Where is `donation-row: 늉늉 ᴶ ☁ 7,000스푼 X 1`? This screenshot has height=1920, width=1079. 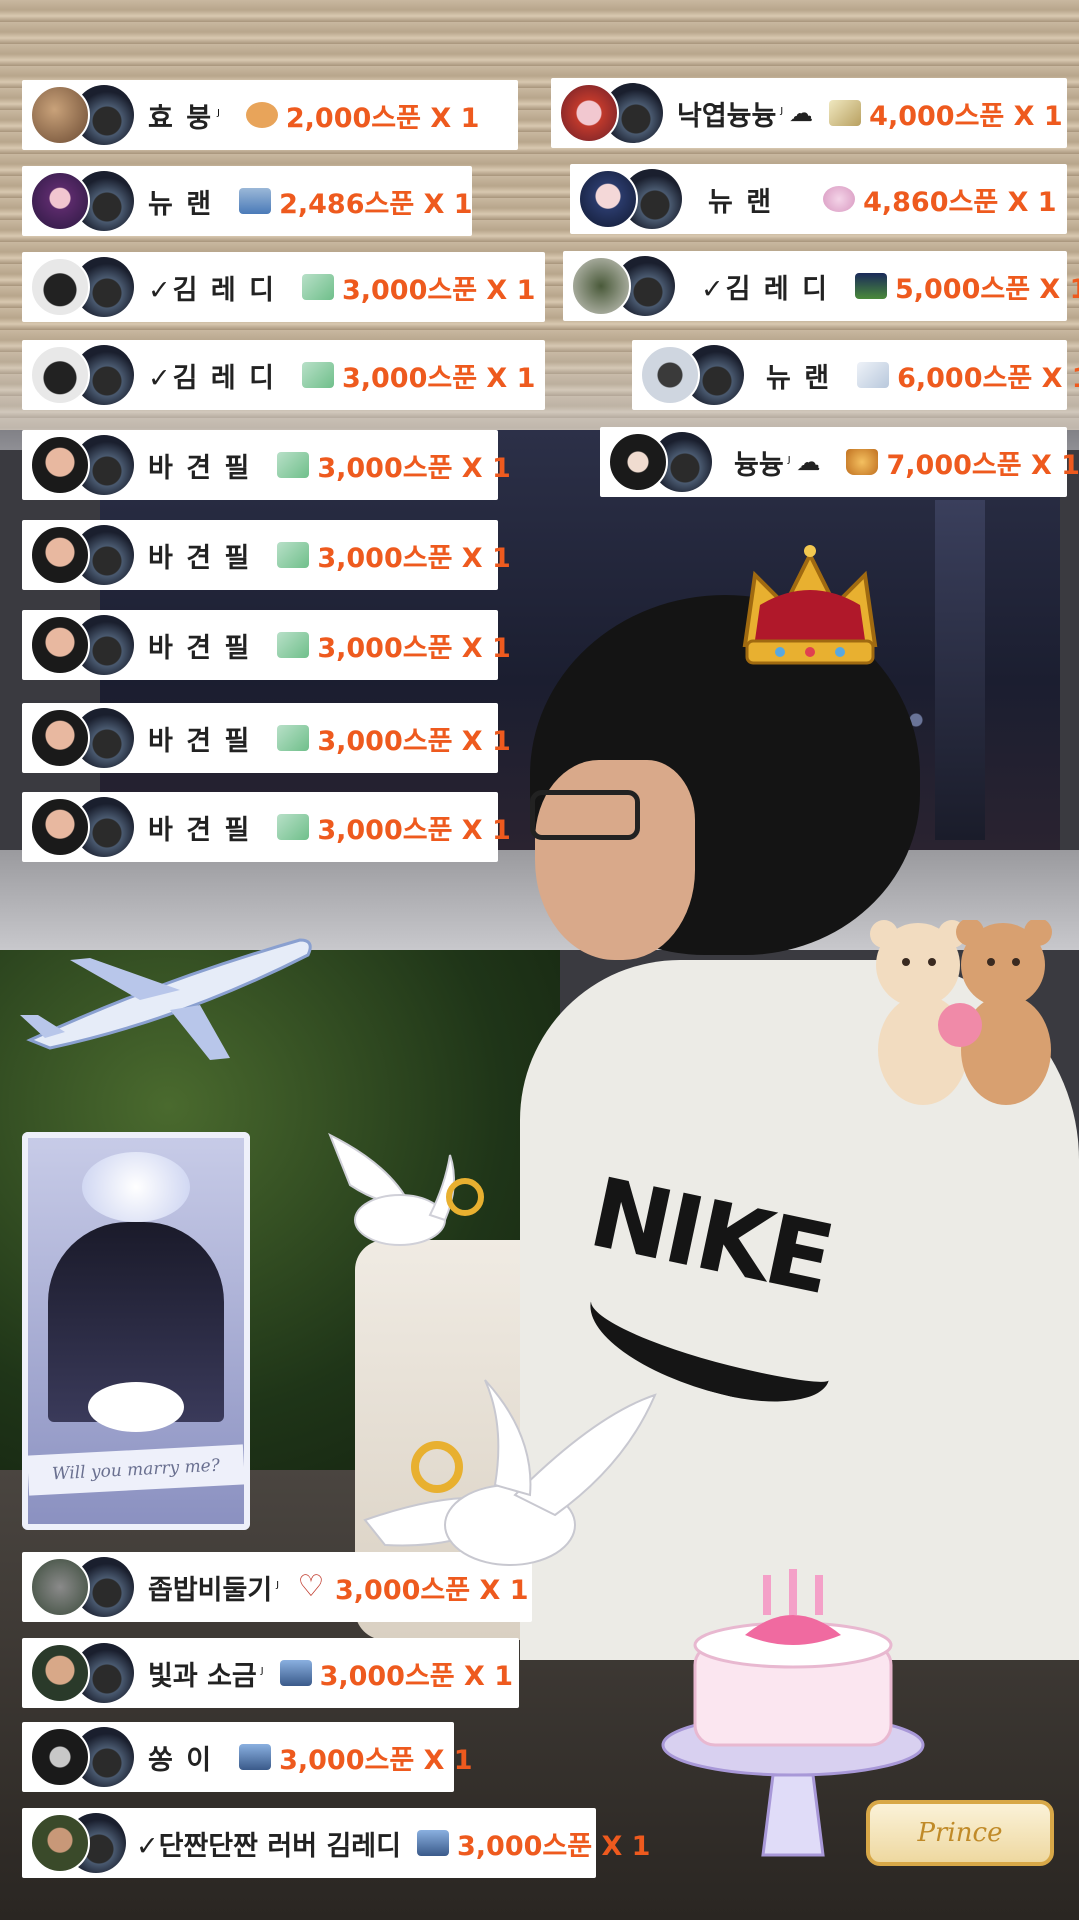 donation-row: 늉늉 ᴶ ☁ 7,000스푼 X 1 is located at coordinates (839, 462).